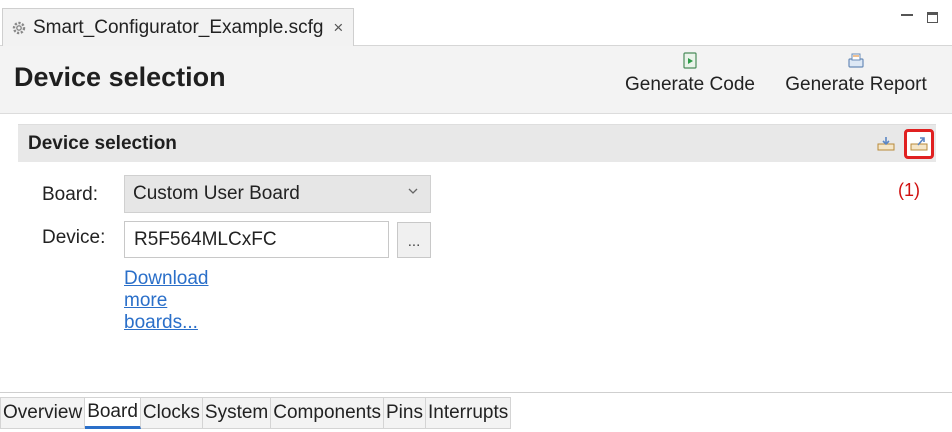 The image size is (952, 432). Describe the element at coordinates (171, 413) in the screenshot. I see `tab-clocks: Clocks` at that location.